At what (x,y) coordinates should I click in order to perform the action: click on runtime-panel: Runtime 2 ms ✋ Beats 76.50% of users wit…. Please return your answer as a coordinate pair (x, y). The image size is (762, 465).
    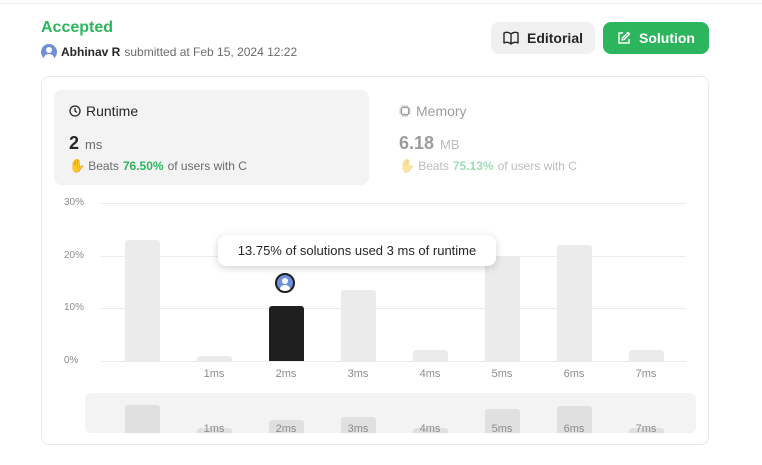
    Looking at the image, I should click on (211, 137).